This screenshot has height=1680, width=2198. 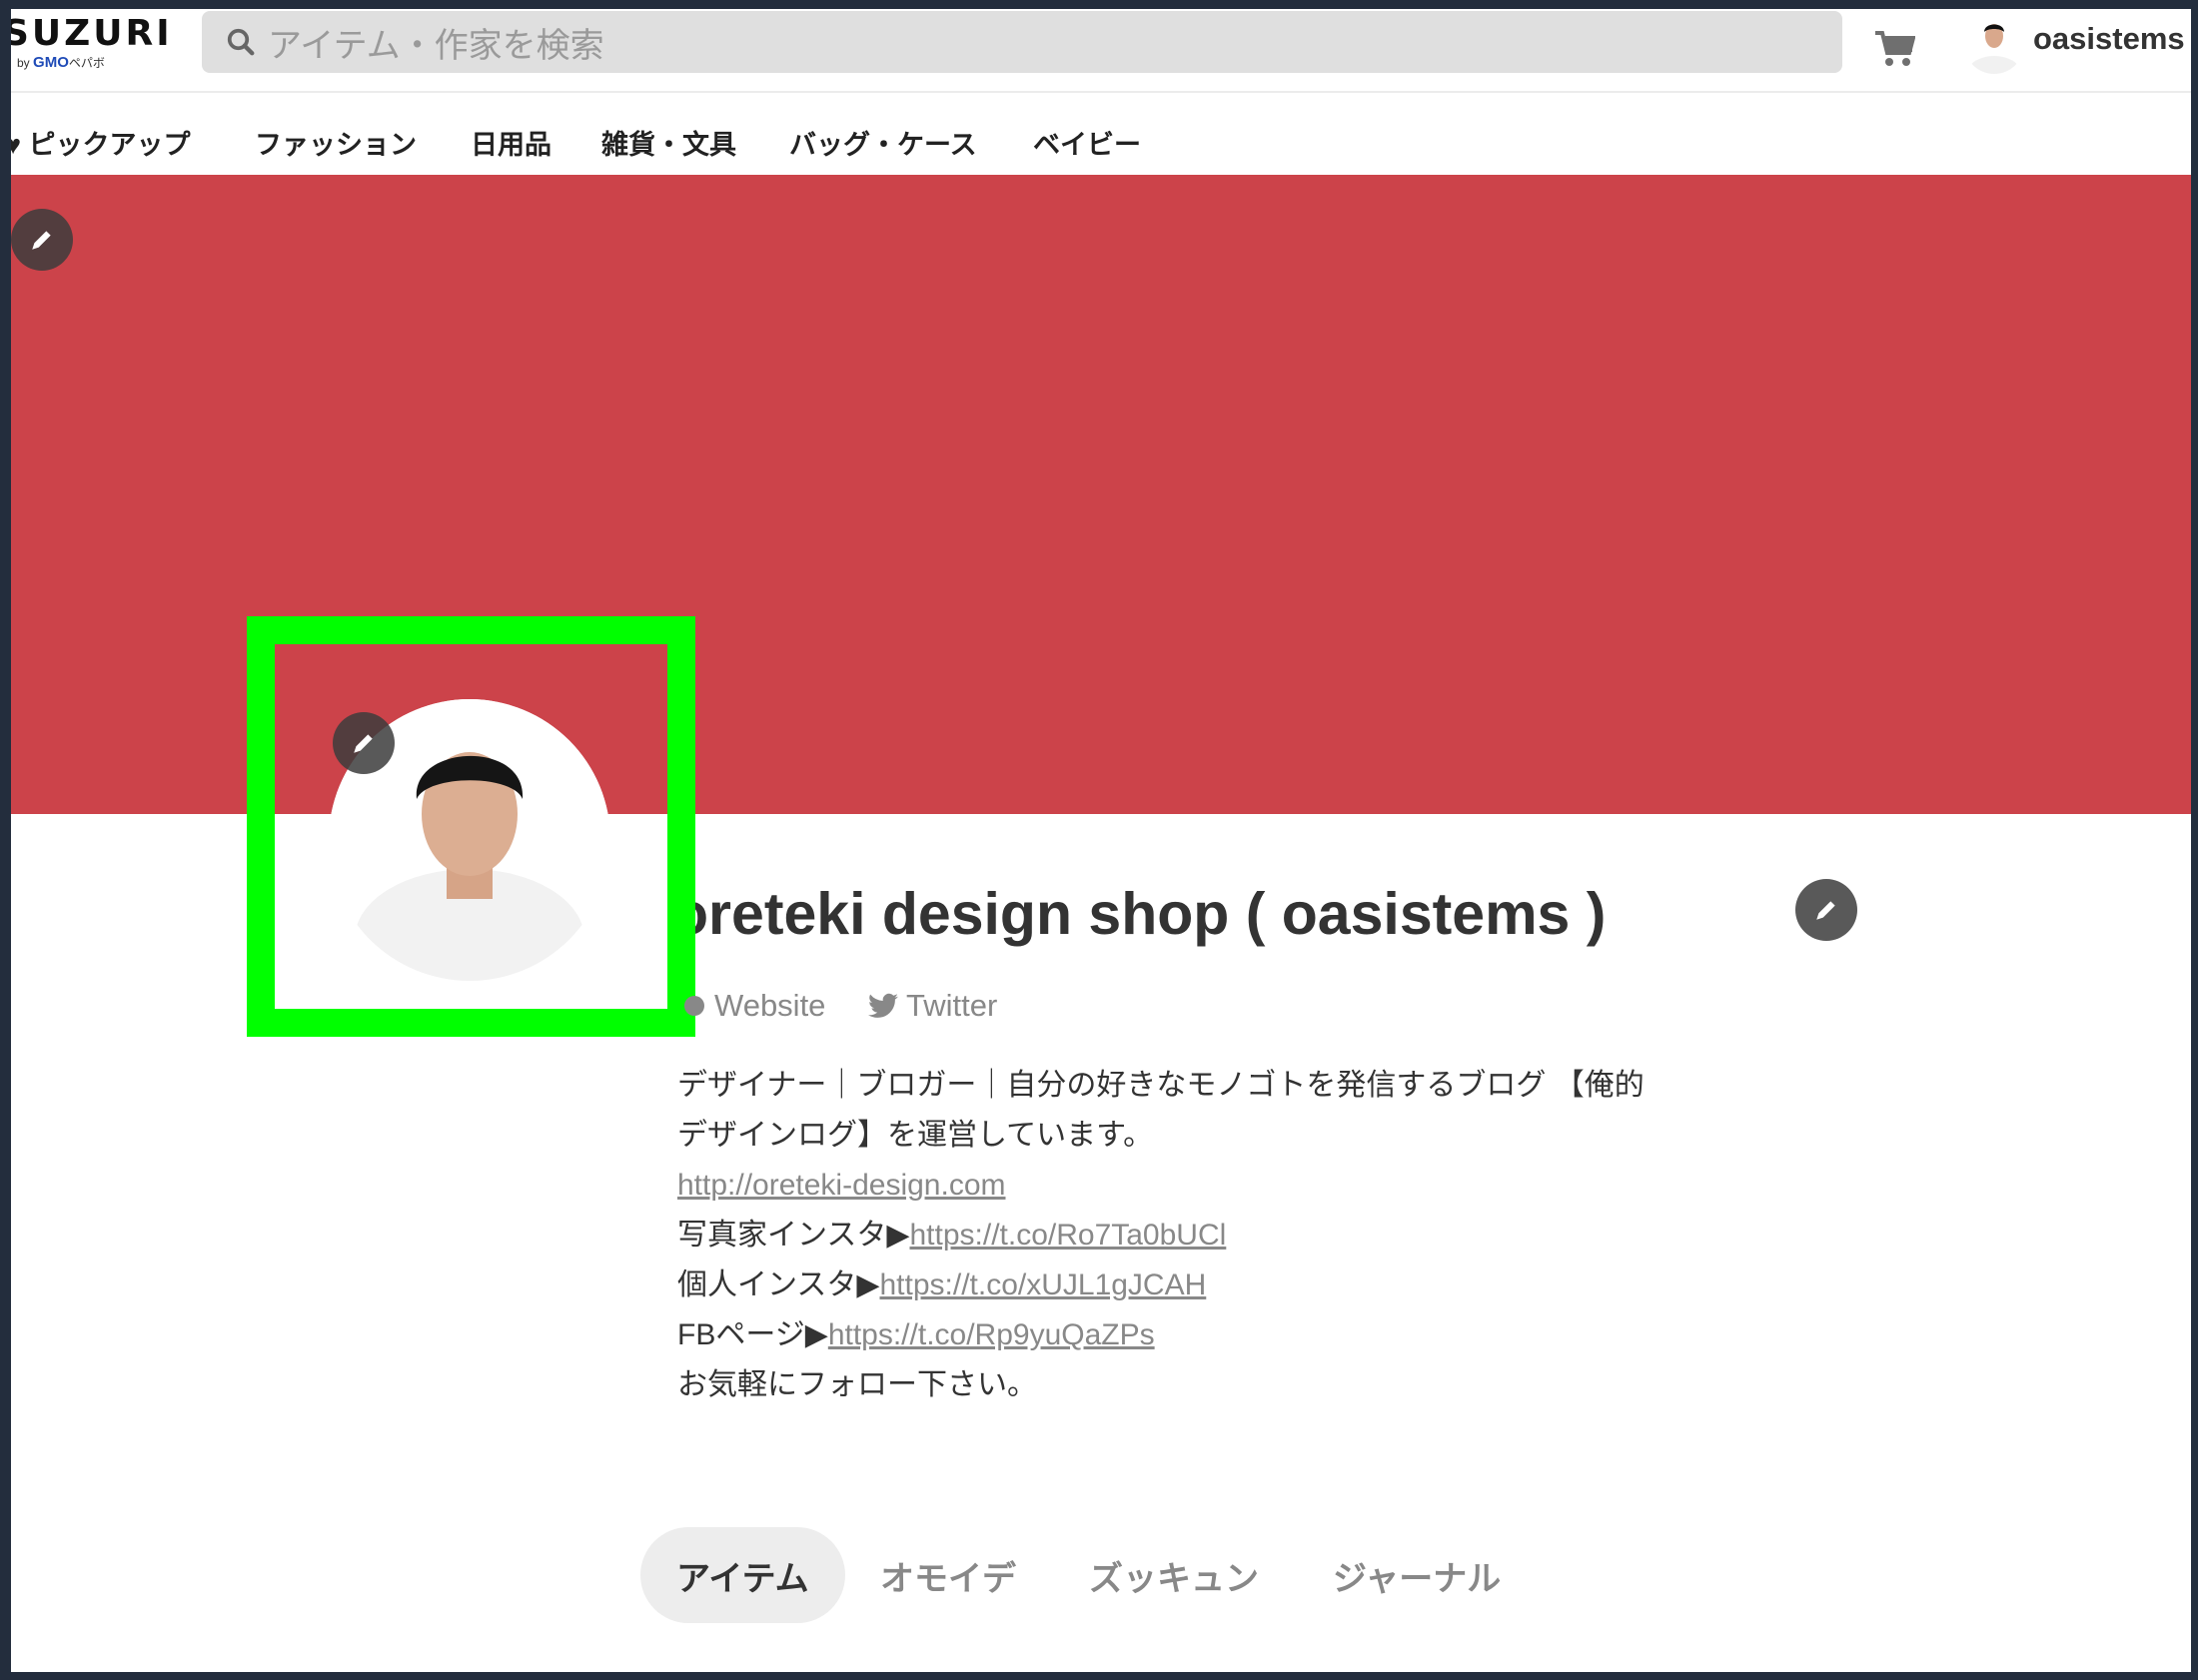 I want to click on shop-title: oreteki design shop ( oasistems ), so click(x=1139, y=914).